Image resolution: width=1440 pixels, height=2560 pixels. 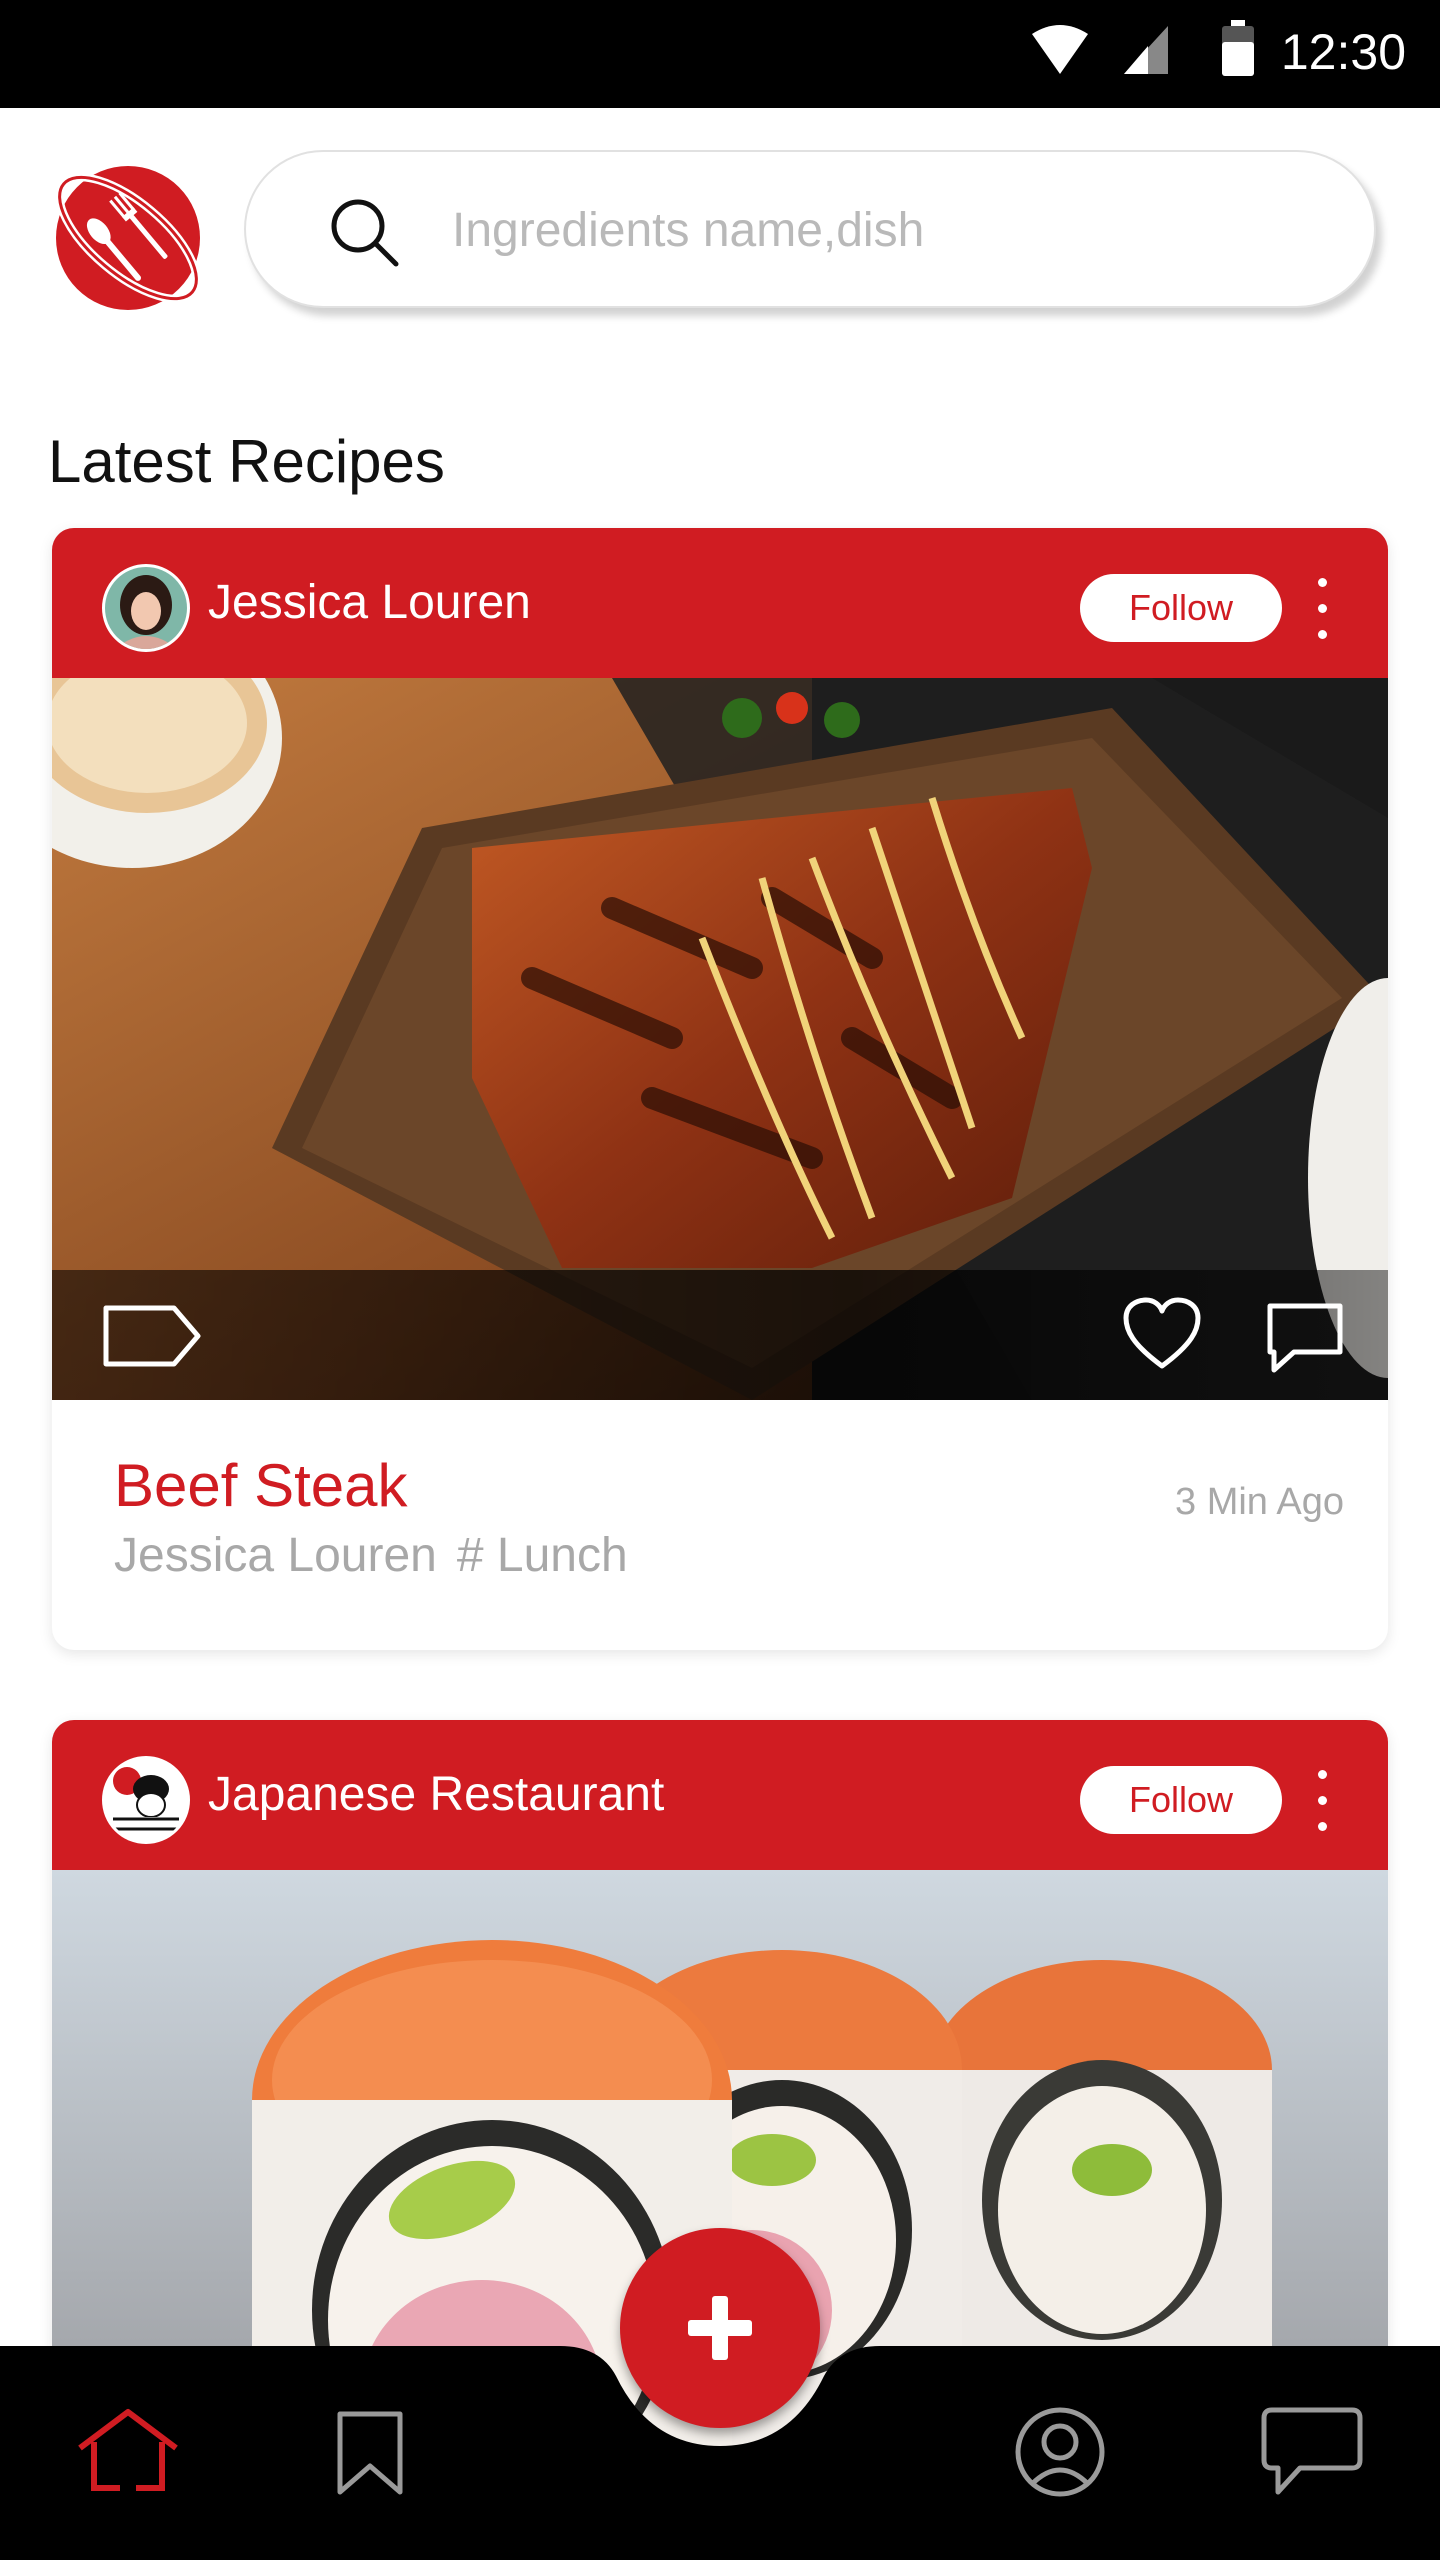 What do you see at coordinates (1305, 1337) in the screenshot?
I see `comment-icon` at bounding box center [1305, 1337].